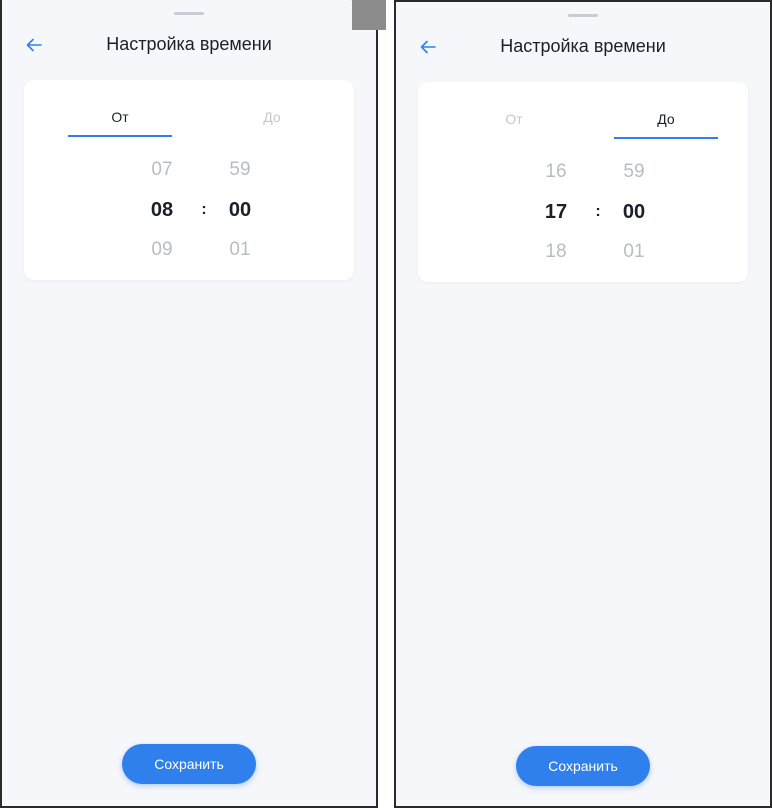 The width and height of the screenshot is (772, 808). I want to click on hour-wheel: 07 08 09, so click(162, 210).